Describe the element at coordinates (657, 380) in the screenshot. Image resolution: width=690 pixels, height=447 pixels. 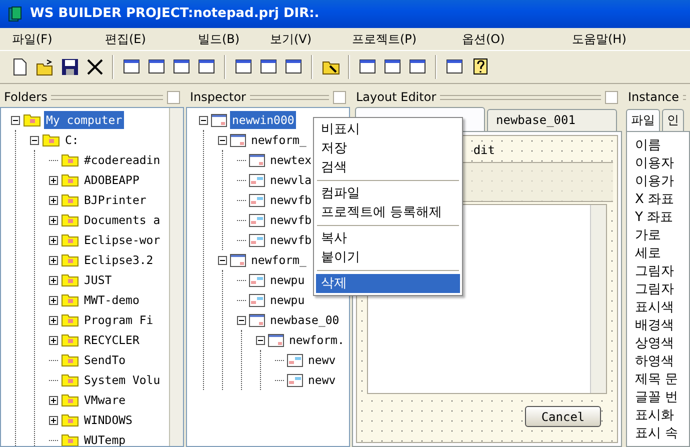
I see `property-label: 제목 문` at that location.